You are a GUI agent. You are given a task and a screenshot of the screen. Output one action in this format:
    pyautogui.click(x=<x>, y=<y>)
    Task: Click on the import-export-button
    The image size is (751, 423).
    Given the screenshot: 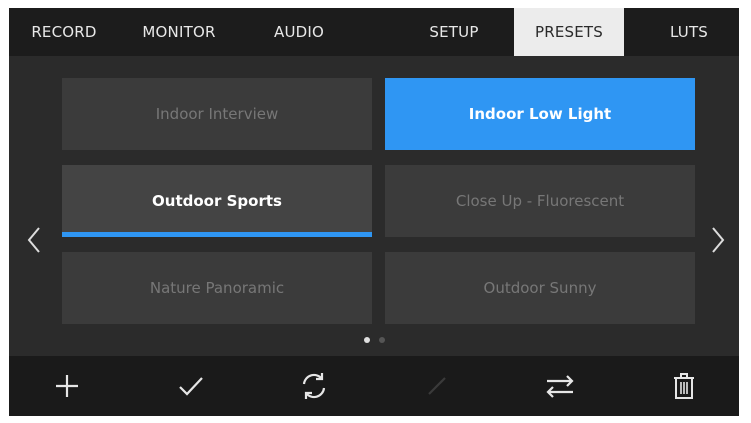 What is the action you would take?
    pyautogui.click(x=560, y=386)
    